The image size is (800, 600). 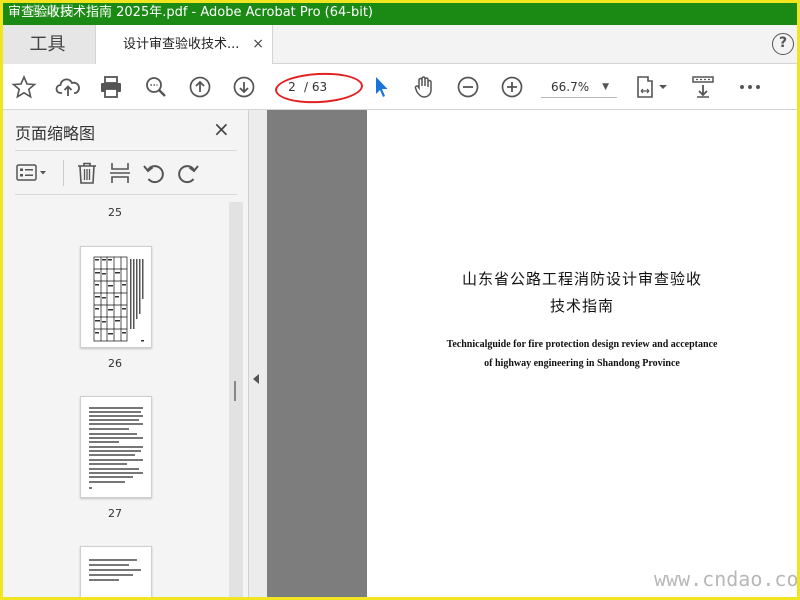 I want to click on site-watermark: www.cndao.com, so click(x=727, y=579).